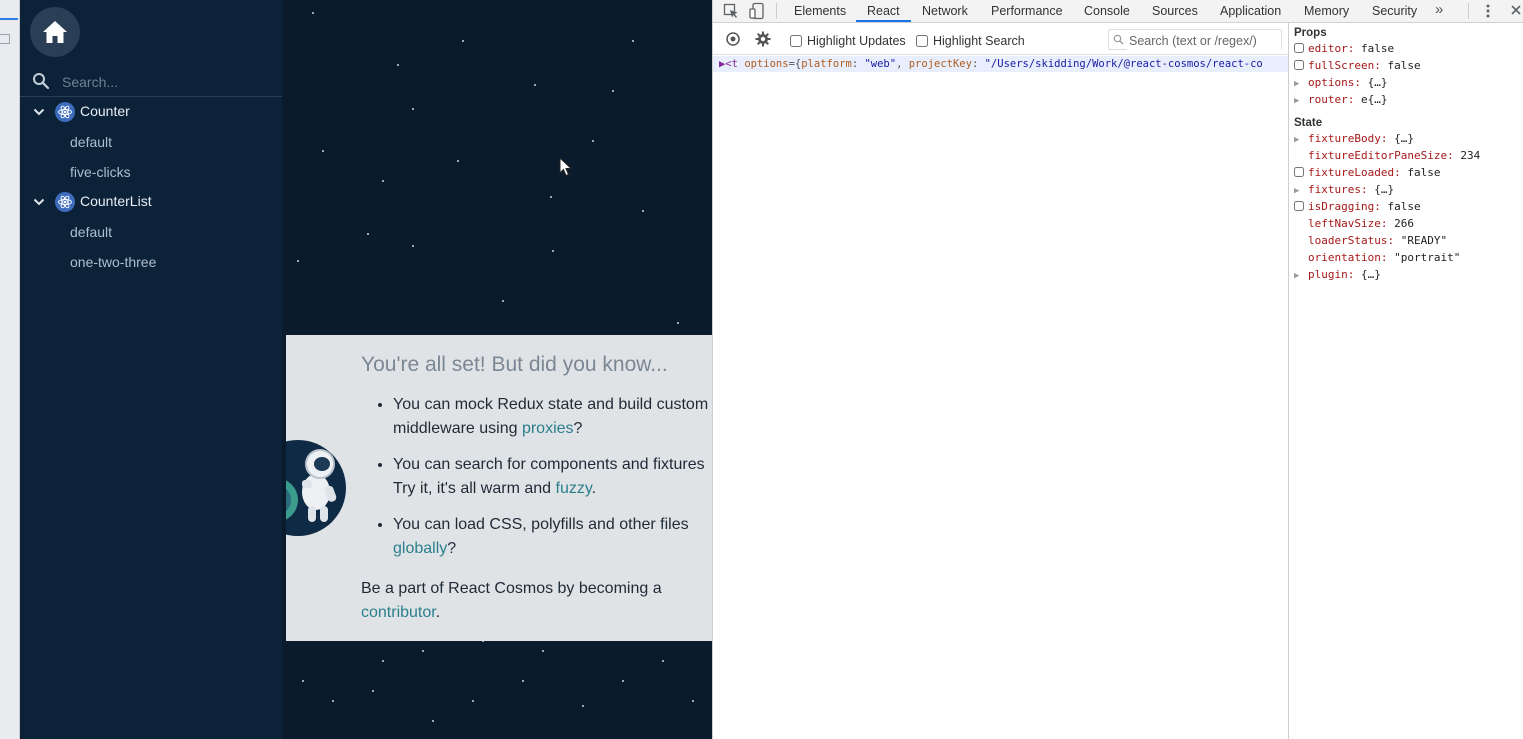 This screenshot has width=1523, height=739. Describe the element at coordinates (1424, 240) in the screenshot. I see `prop-value: "READY"` at that location.